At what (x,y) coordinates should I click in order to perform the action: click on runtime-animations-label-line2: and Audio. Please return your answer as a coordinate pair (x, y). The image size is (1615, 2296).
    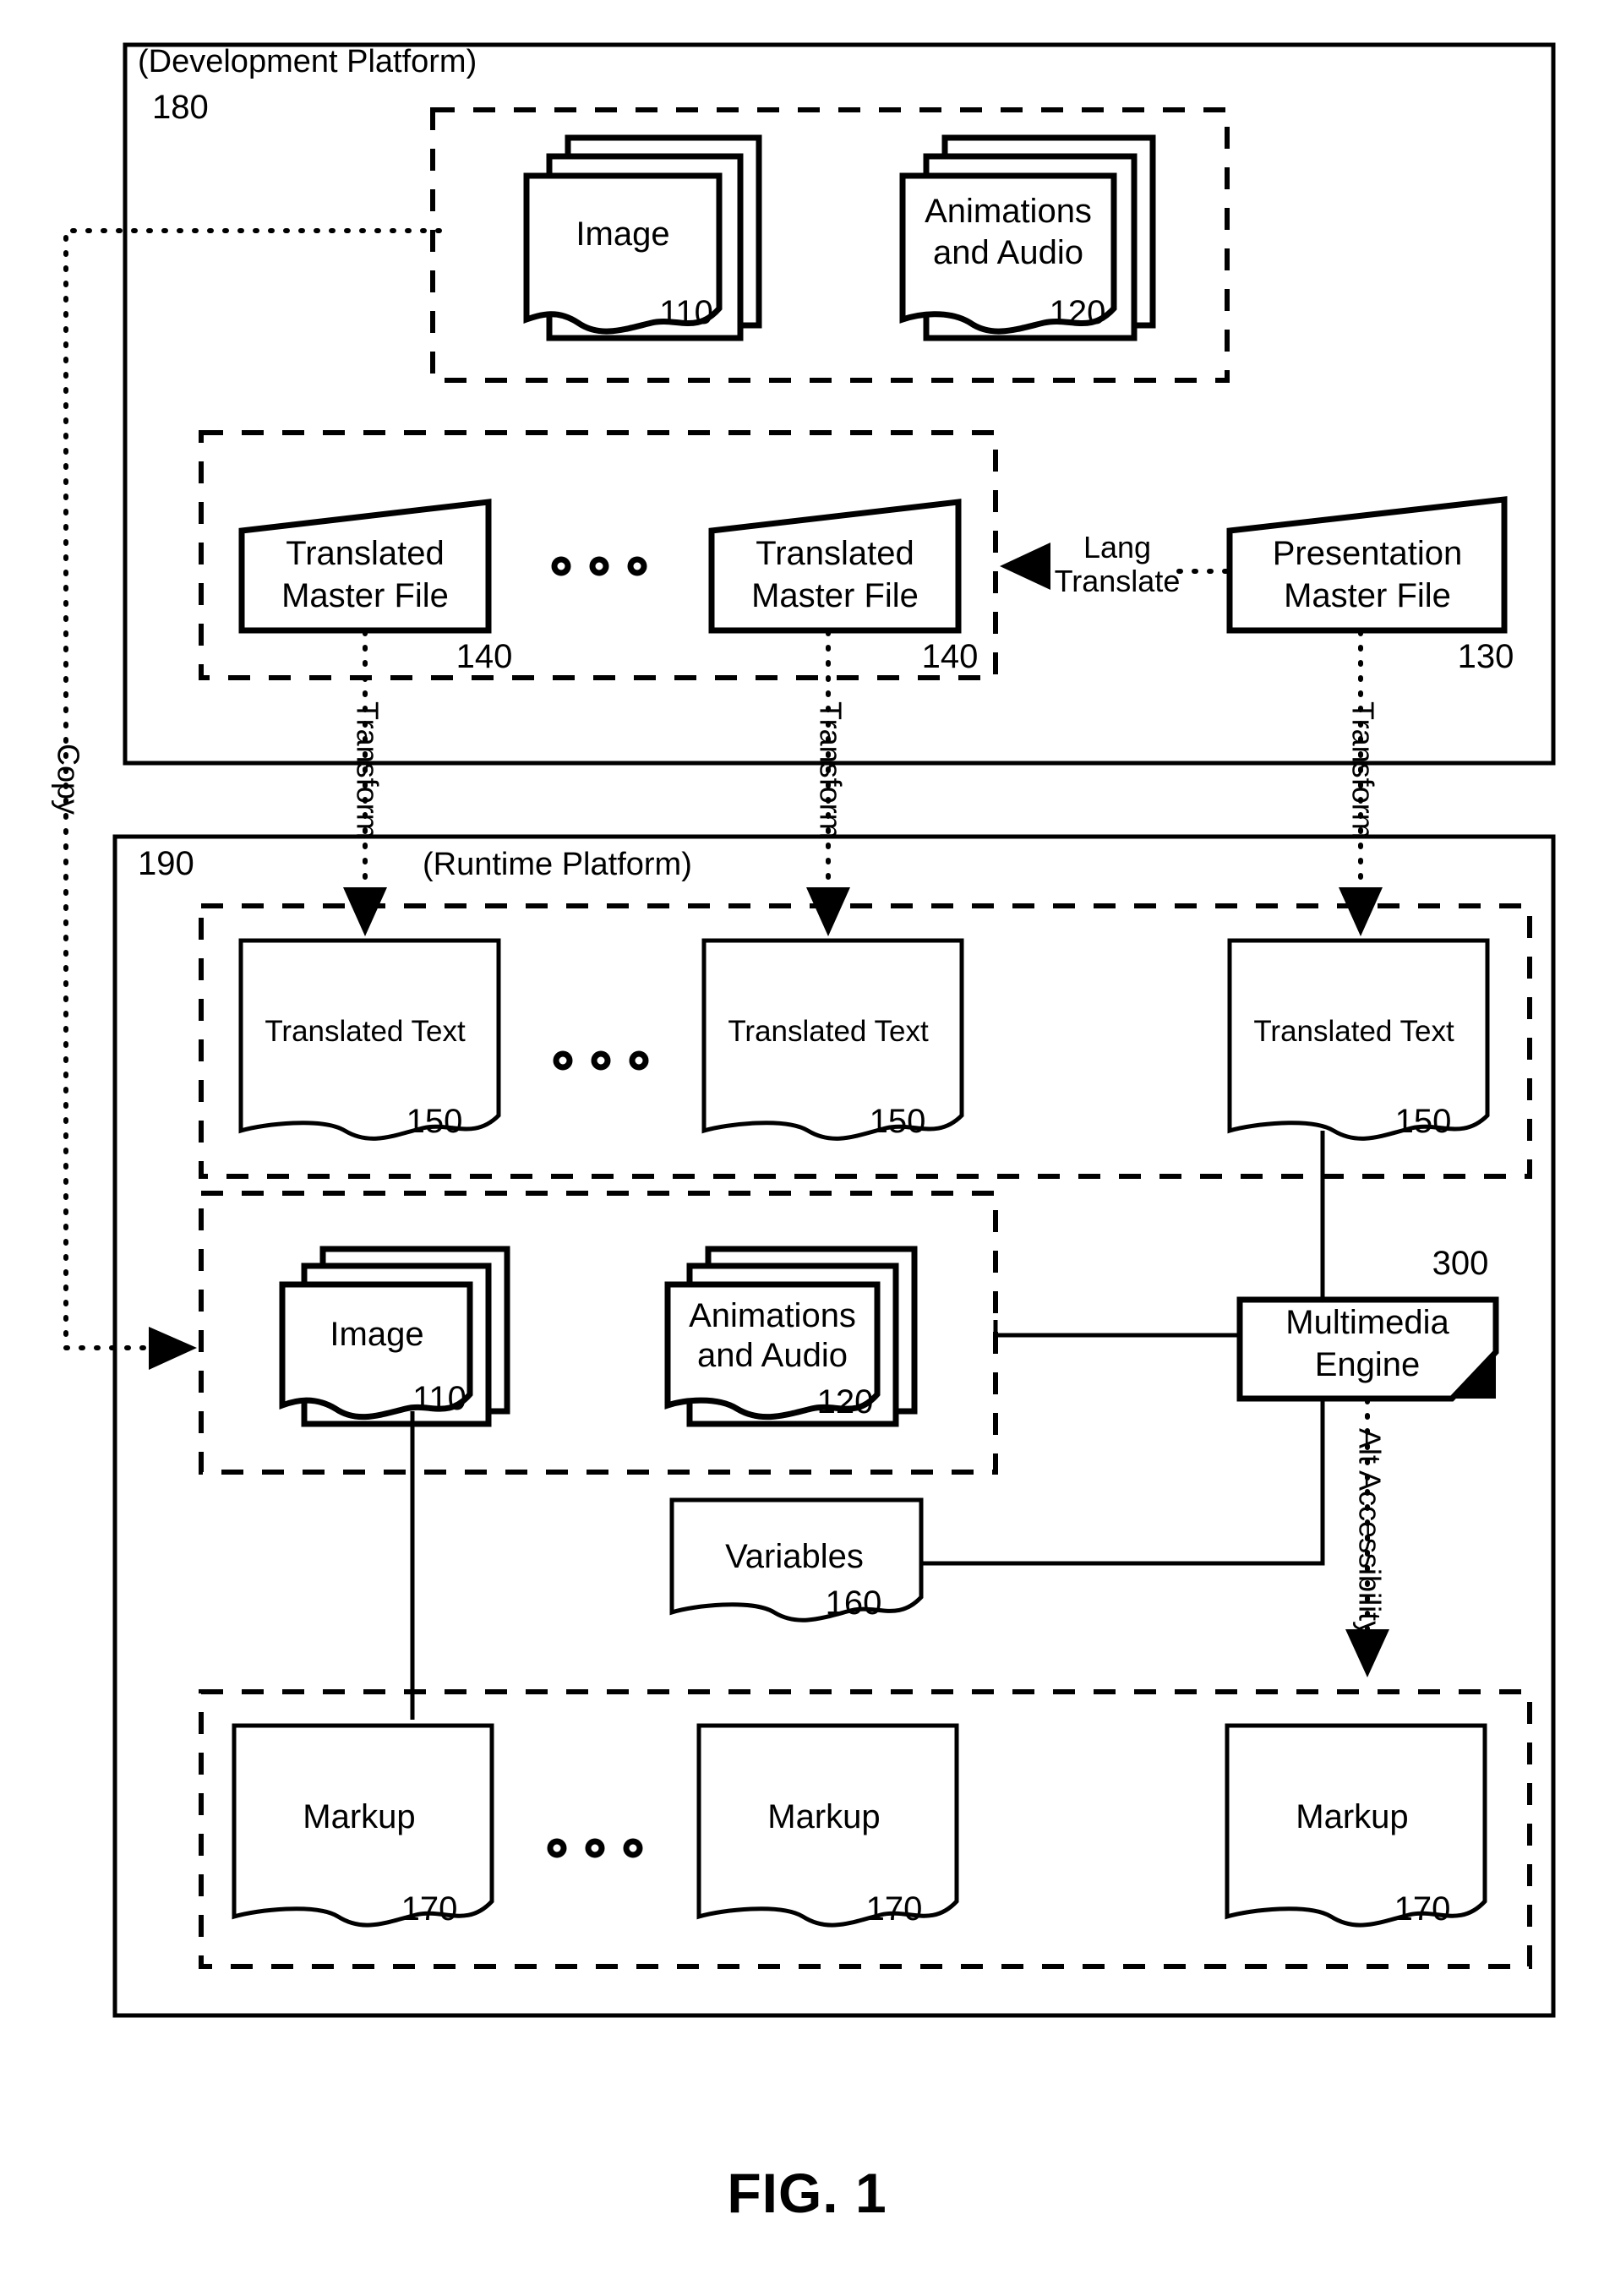
    Looking at the image, I should click on (772, 1355).